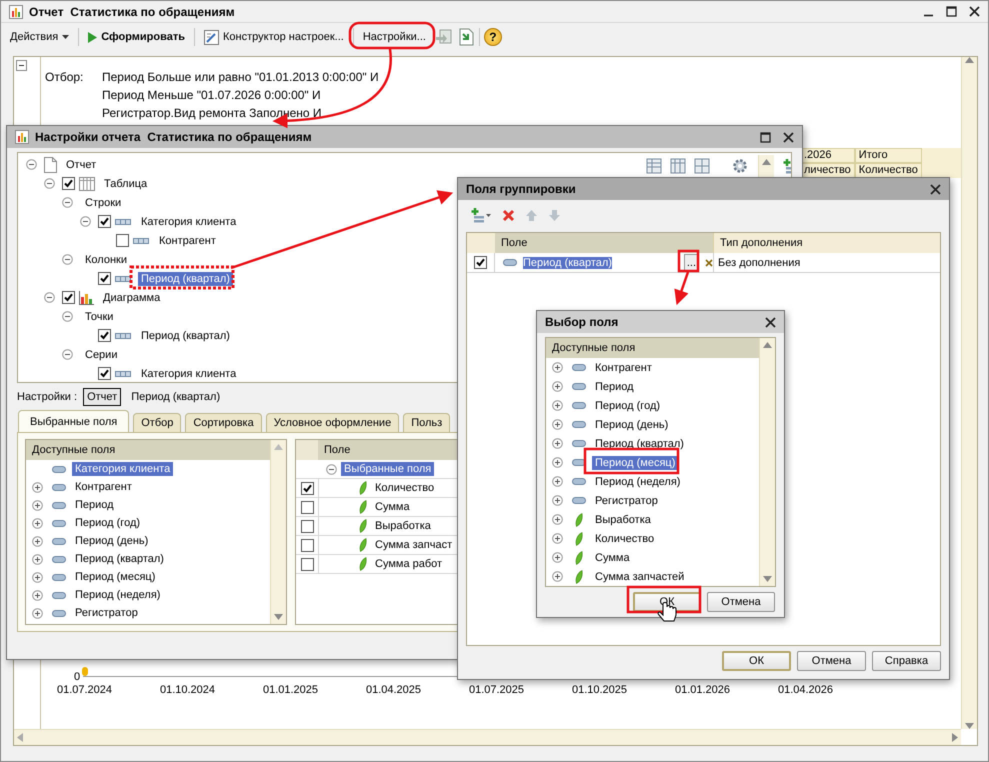  What do you see at coordinates (64, 77) in the screenshot?
I see `filter-label: Отбор:` at bounding box center [64, 77].